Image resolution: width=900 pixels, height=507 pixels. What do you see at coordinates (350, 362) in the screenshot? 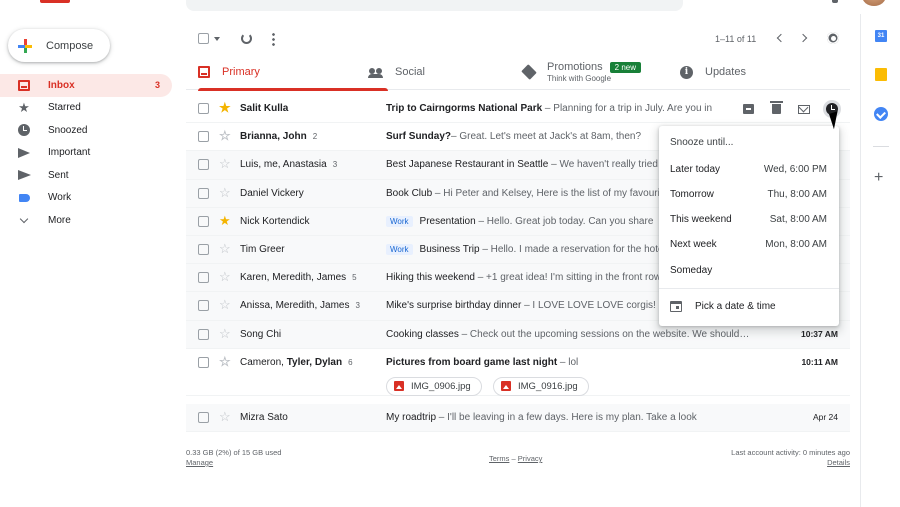
I see `thread-count: 6` at bounding box center [350, 362].